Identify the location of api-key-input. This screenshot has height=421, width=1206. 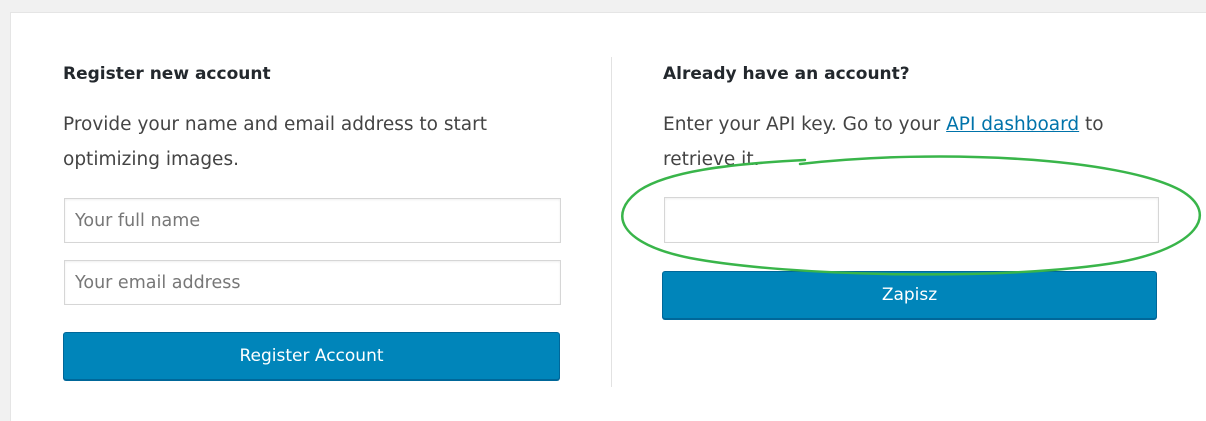
(911, 220).